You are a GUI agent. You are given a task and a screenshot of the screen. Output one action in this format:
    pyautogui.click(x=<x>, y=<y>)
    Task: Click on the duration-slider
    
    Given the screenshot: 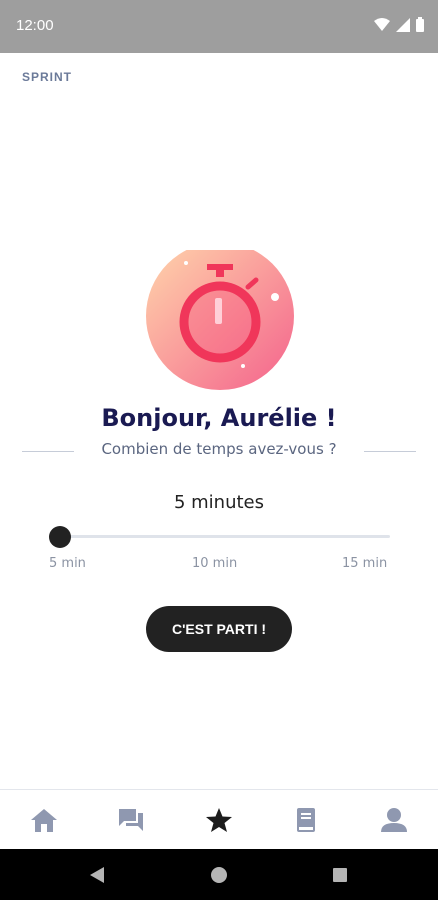 What is the action you would take?
    pyautogui.click(x=219, y=537)
    